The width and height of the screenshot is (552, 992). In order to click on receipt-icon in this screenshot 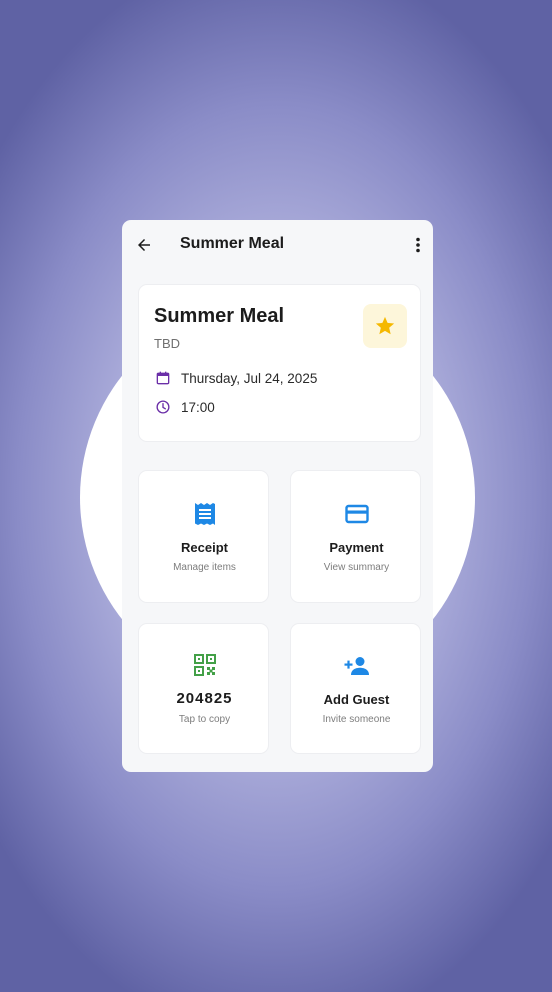, I will do `click(204, 514)`.